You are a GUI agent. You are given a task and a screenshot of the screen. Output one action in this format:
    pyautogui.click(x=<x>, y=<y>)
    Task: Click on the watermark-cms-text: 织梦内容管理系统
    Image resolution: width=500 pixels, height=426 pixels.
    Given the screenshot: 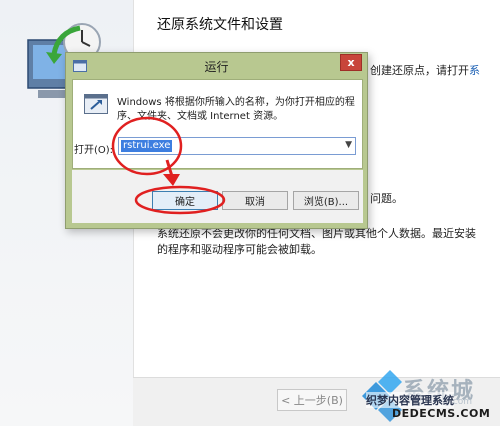 What is the action you would take?
    pyautogui.click(x=410, y=400)
    